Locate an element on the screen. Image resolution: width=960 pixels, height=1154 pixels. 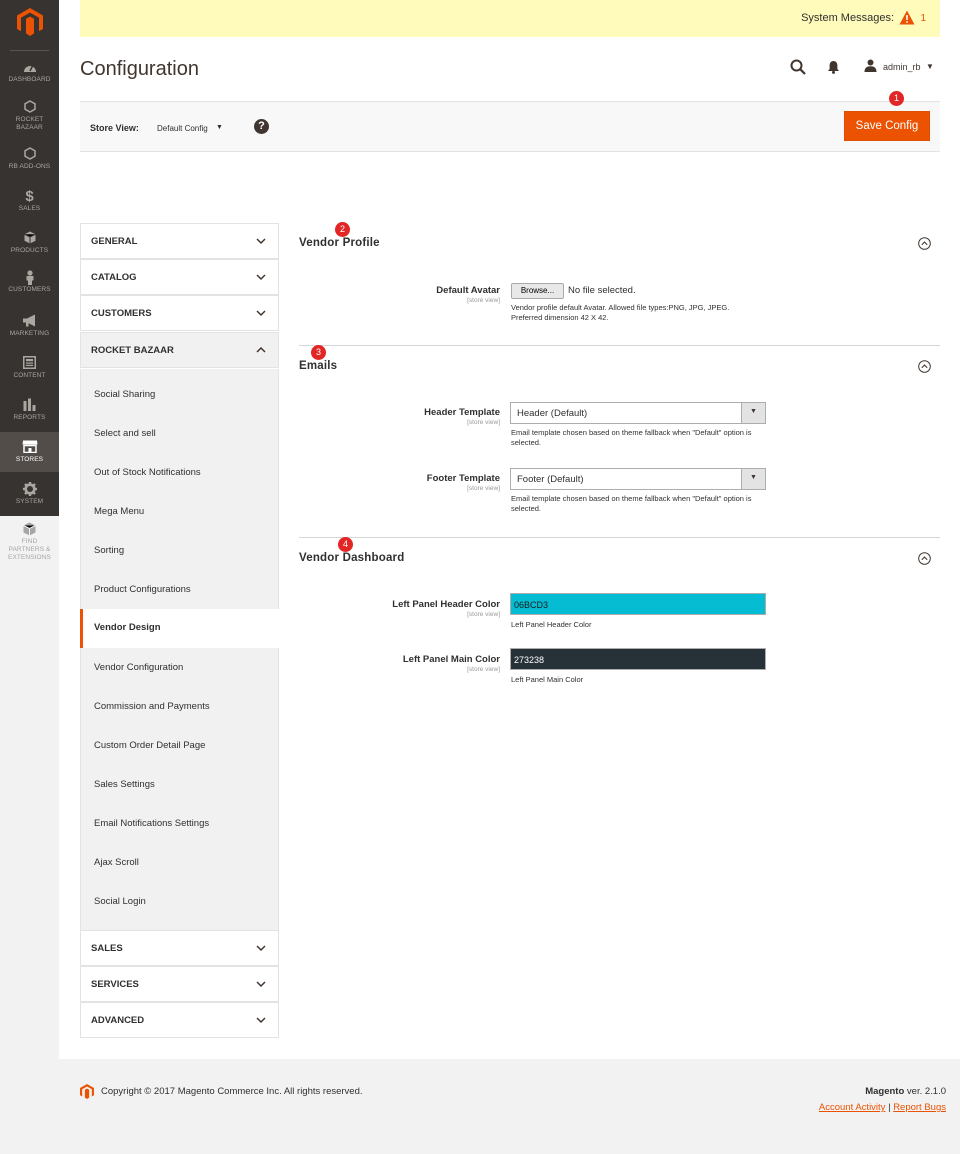
user-icon is located at coordinates (870, 65).